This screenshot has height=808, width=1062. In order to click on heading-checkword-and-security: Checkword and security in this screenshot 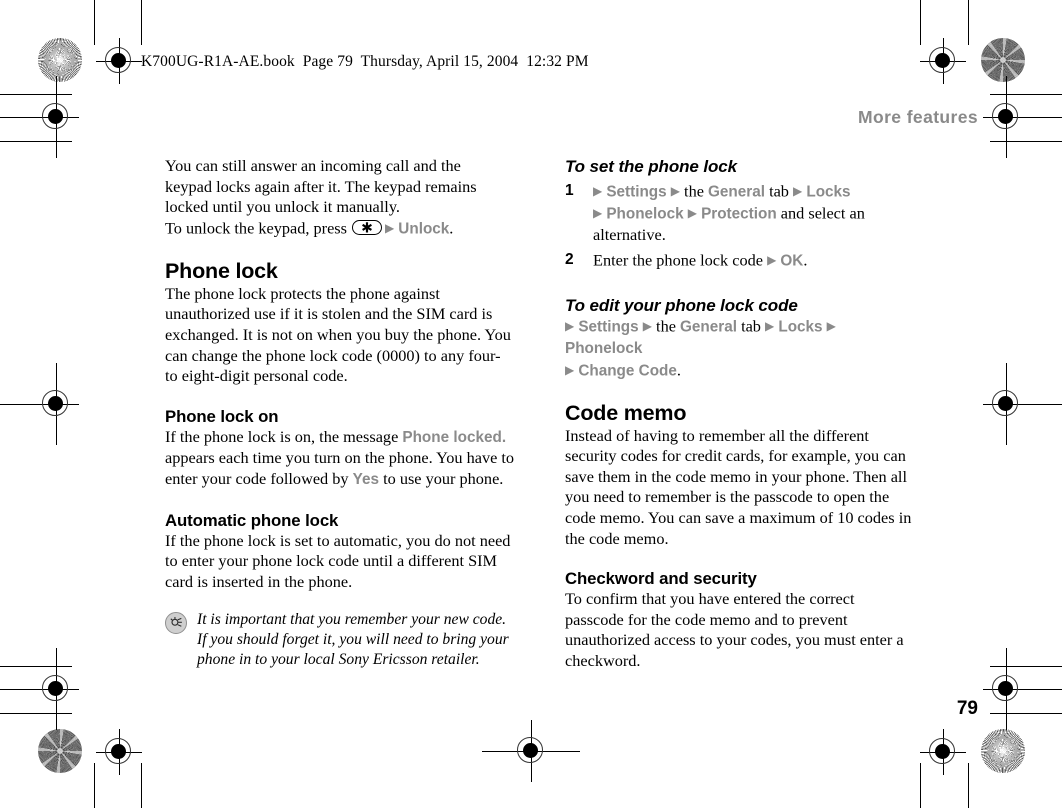, I will do `click(661, 579)`.